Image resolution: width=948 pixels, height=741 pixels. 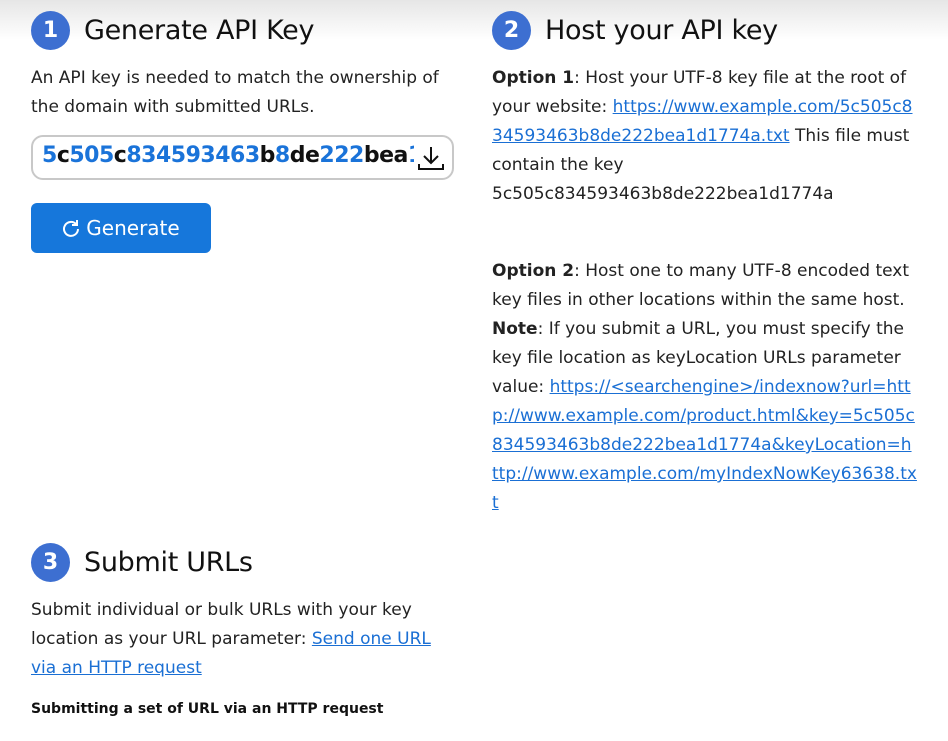 What do you see at coordinates (661, 30) in the screenshot?
I see `step2-title: Host your API key` at bounding box center [661, 30].